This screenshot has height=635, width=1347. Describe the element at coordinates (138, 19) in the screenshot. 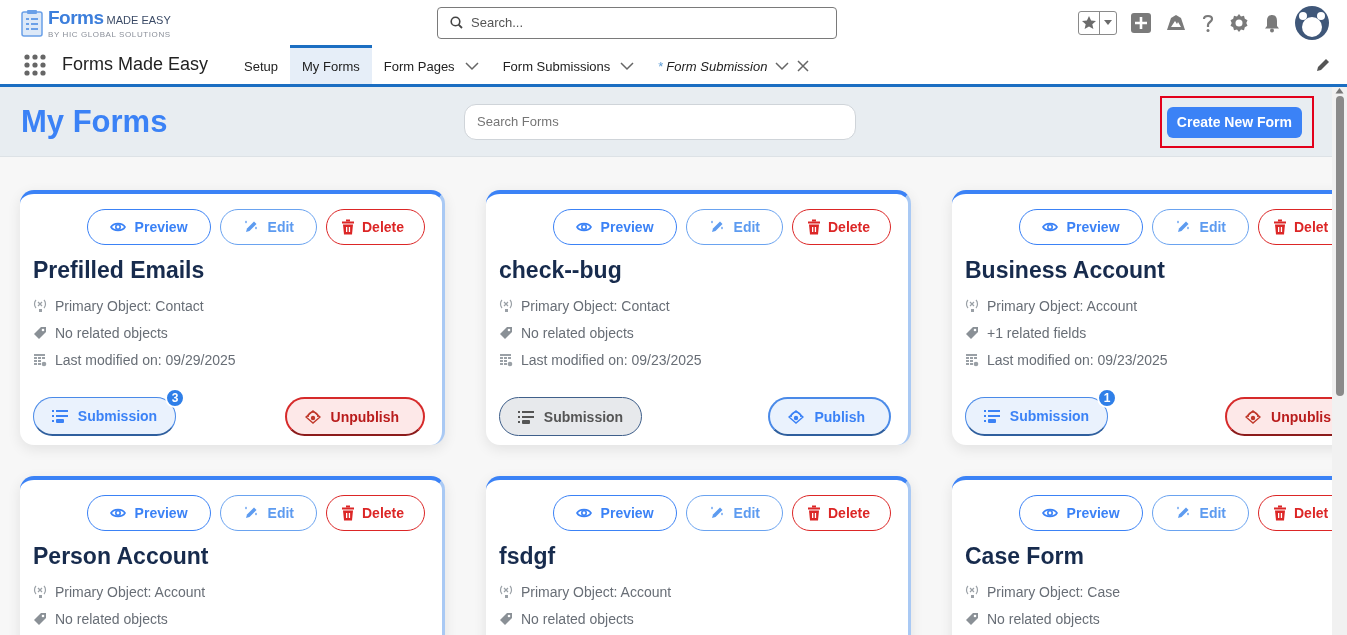

I see `logo-tagline: MADE EASY` at that location.